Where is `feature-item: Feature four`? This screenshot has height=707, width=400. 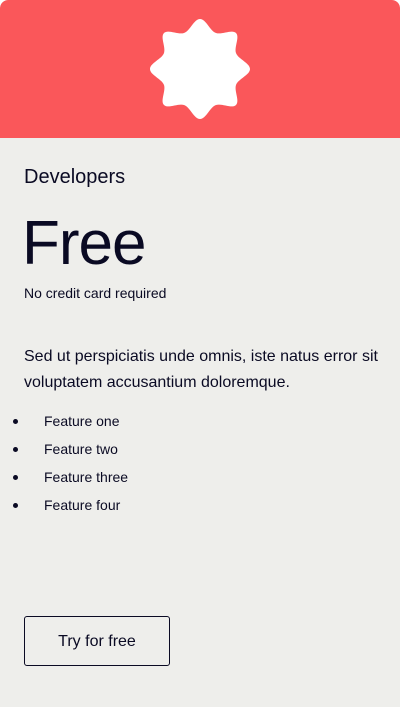 feature-item: Feature four is located at coordinates (64, 505).